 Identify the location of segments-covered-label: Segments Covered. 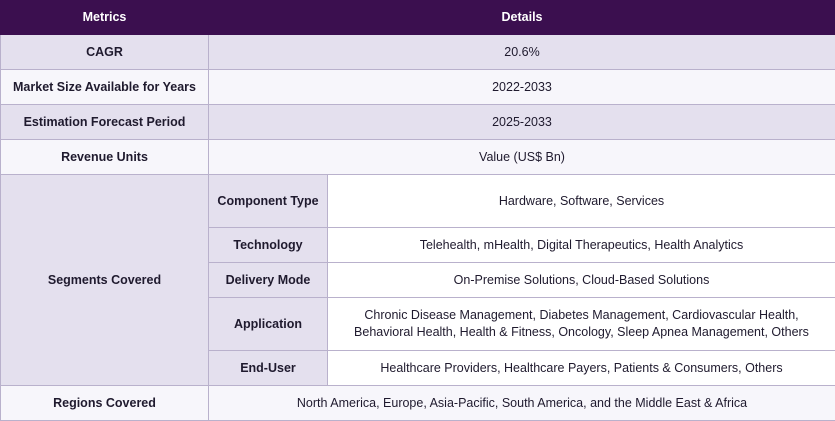
(105, 280).